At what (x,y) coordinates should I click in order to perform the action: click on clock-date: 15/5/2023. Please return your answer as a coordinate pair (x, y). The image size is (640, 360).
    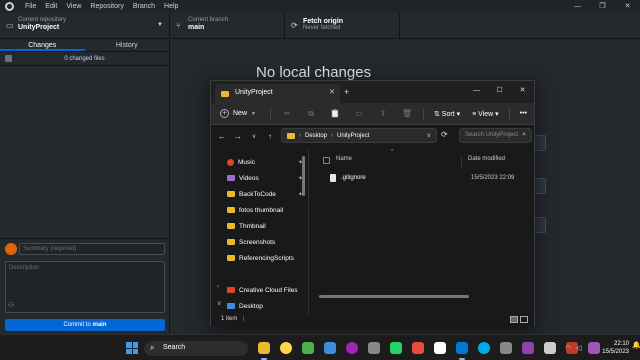
    Looking at the image, I should click on (615, 352).